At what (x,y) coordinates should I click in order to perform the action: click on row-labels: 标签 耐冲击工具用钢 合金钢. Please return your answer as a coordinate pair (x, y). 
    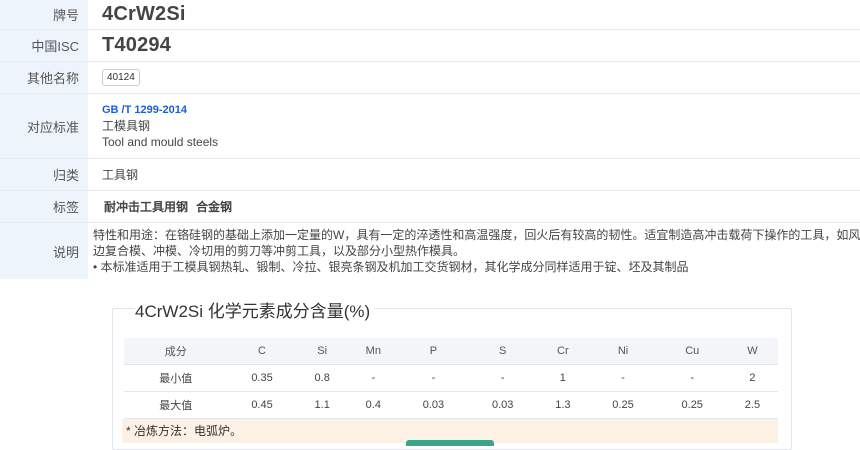
    Looking at the image, I should click on (430, 207).